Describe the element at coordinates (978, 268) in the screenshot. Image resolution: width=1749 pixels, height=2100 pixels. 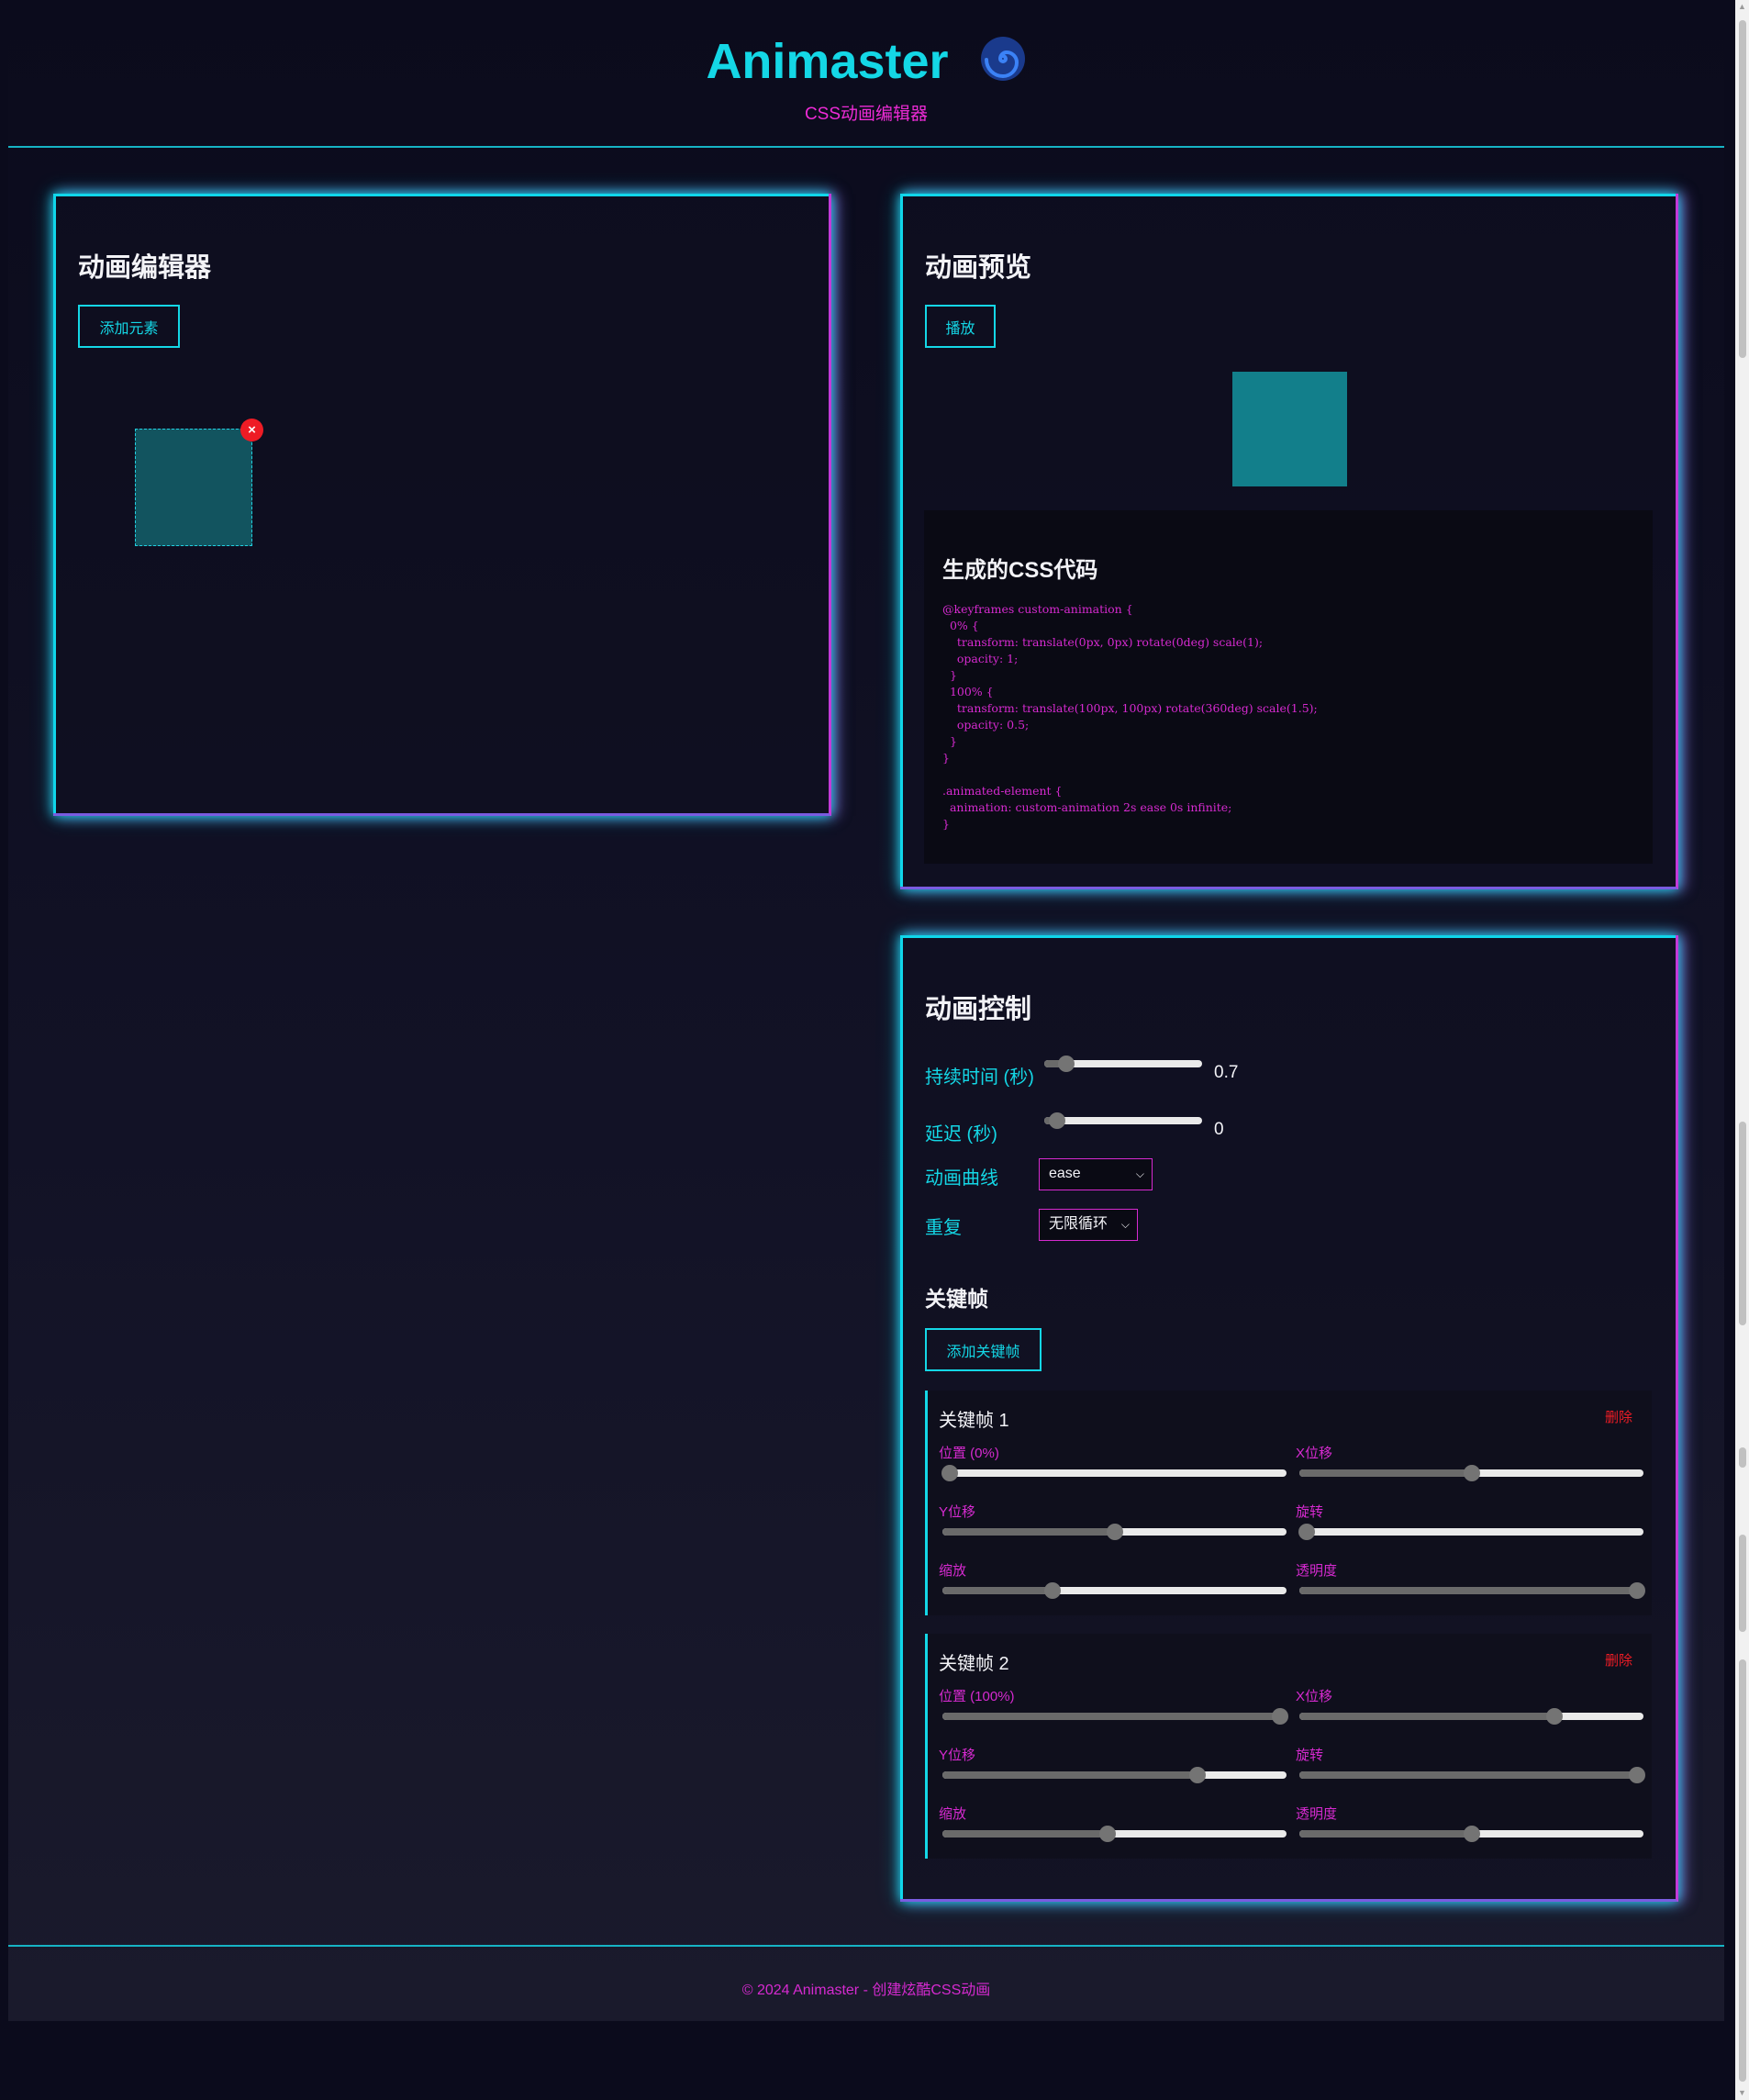
I see `preview-title: 动画预览` at that location.